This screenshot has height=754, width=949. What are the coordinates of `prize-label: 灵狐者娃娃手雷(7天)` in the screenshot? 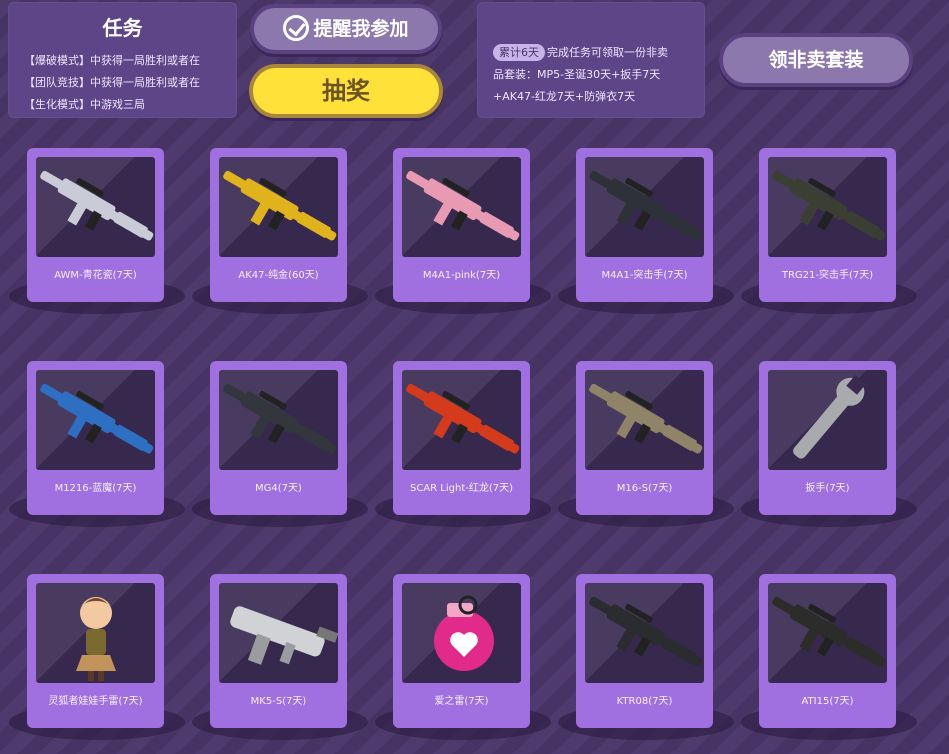 It's located at (95, 701).